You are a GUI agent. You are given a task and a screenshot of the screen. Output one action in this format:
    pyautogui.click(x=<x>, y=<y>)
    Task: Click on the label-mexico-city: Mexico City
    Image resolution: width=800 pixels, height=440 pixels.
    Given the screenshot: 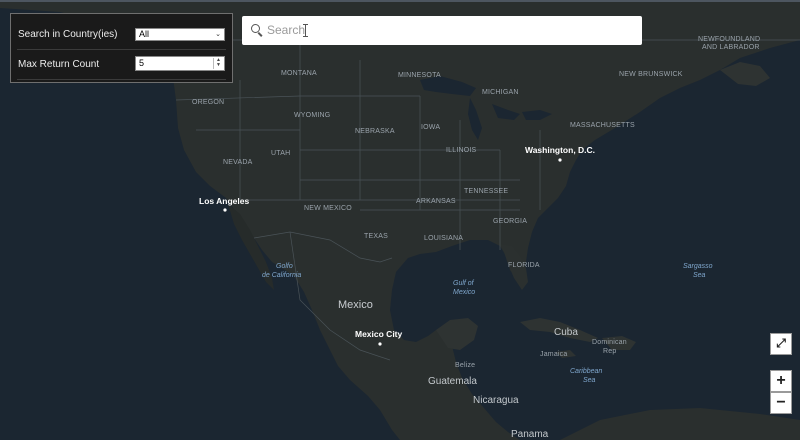 What is the action you would take?
    pyautogui.click(x=379, y=334)
    